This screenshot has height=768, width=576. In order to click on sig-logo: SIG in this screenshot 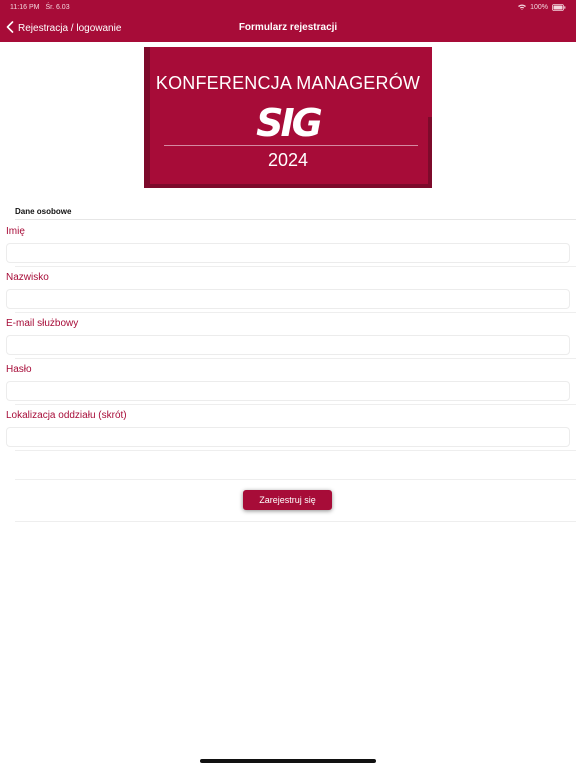, I will do `click(289, 123)`.